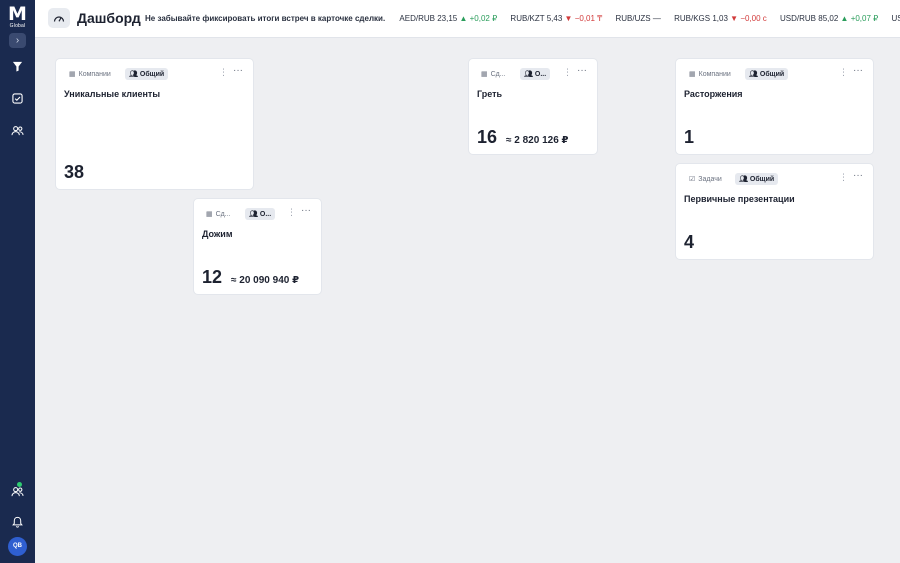  Describe the element at coordinates (19, 484) in the screenshot. I see `online-status-dot` at that location.